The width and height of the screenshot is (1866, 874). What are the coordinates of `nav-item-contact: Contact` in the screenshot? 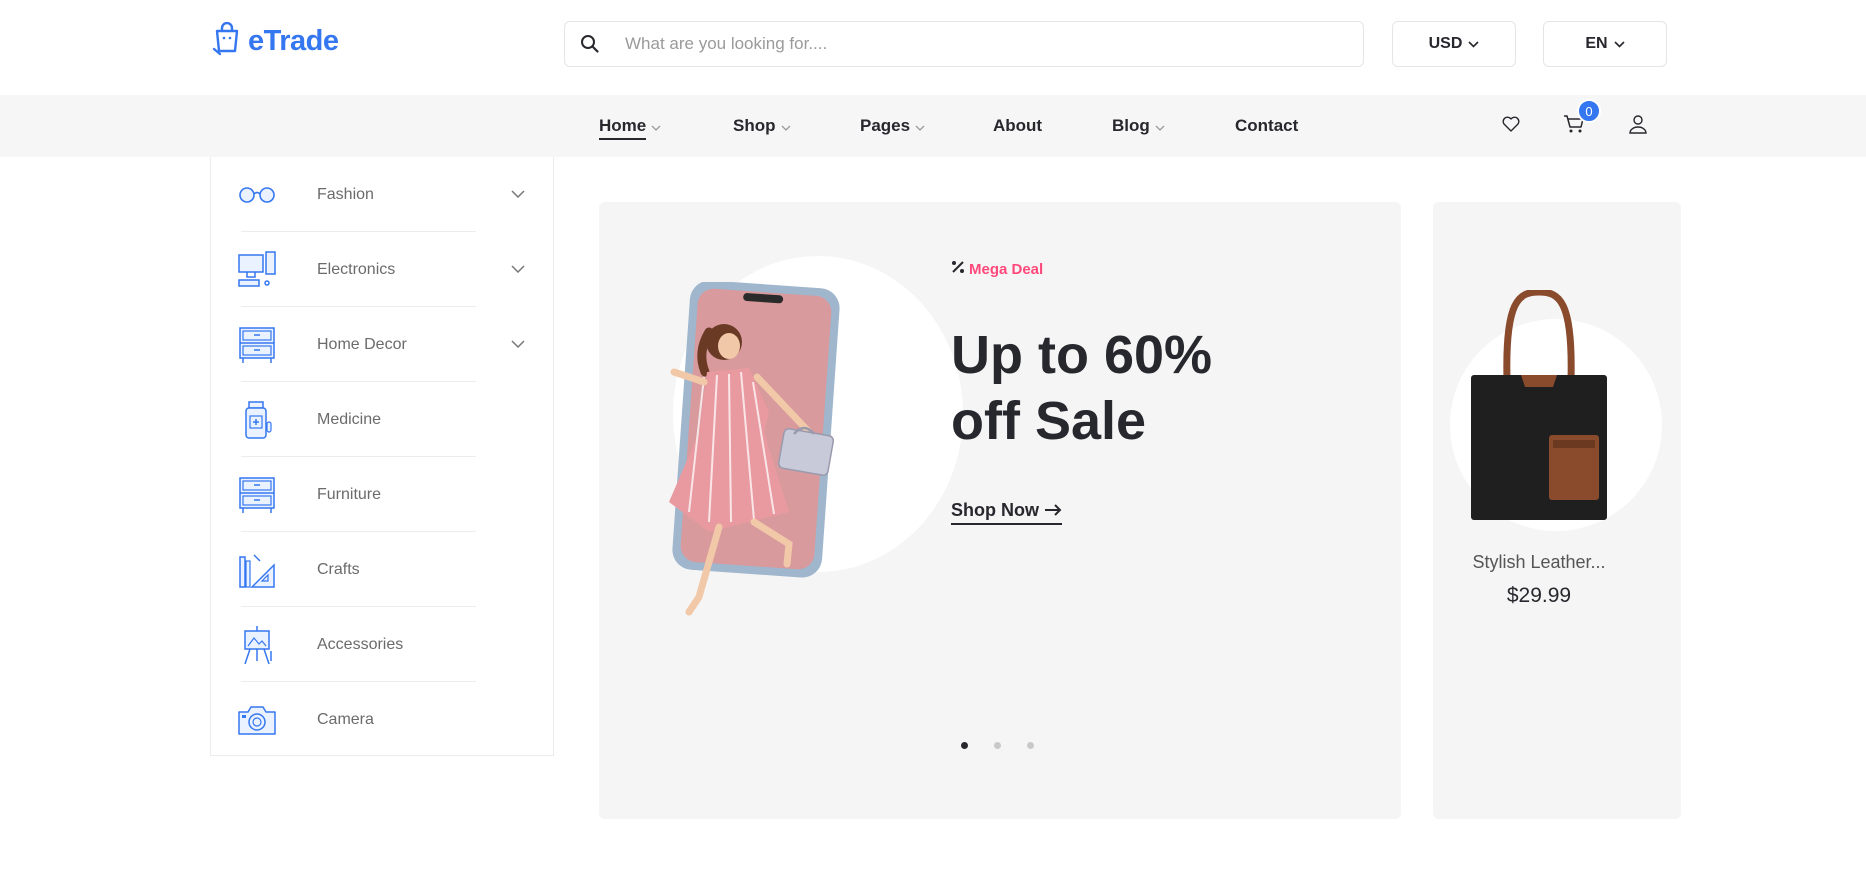 It's located at (1266, 126).